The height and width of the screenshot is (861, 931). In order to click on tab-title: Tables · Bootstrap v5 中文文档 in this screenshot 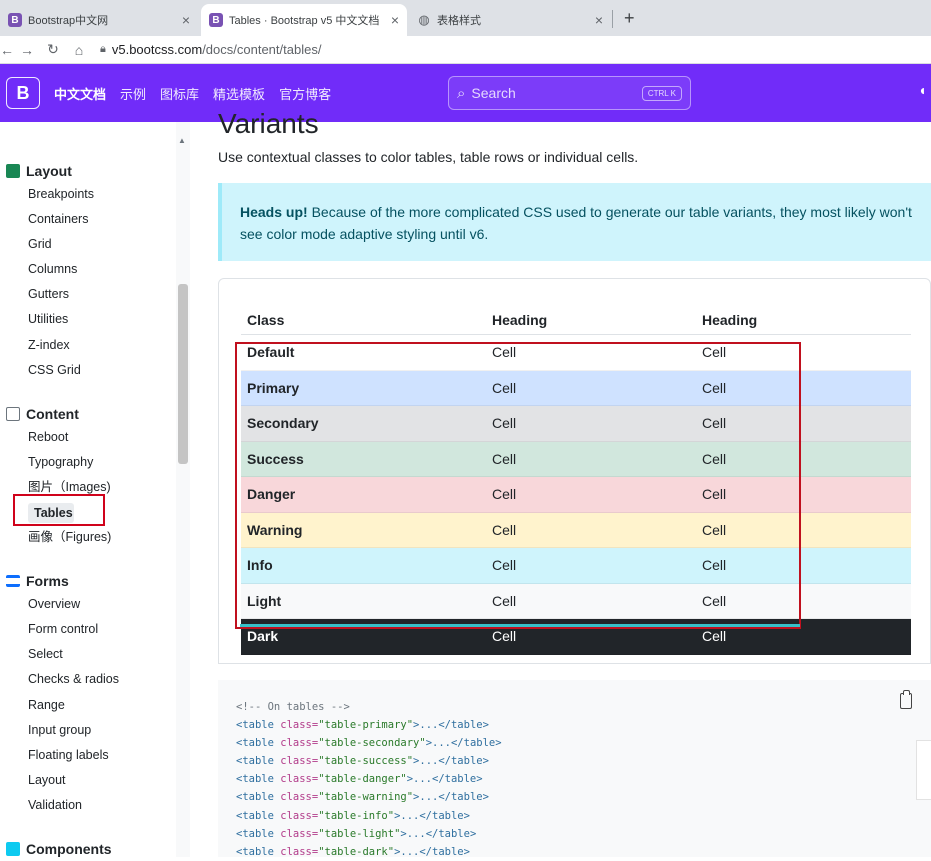, I will do `click(304, 21)`.